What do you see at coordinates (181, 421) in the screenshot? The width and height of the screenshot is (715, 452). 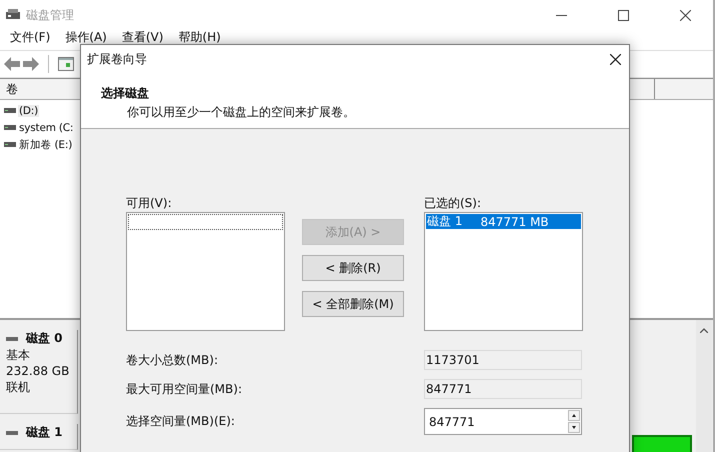 I see `field-label: 选择空间量(MB)(E):` at bounding box center [181, 421].